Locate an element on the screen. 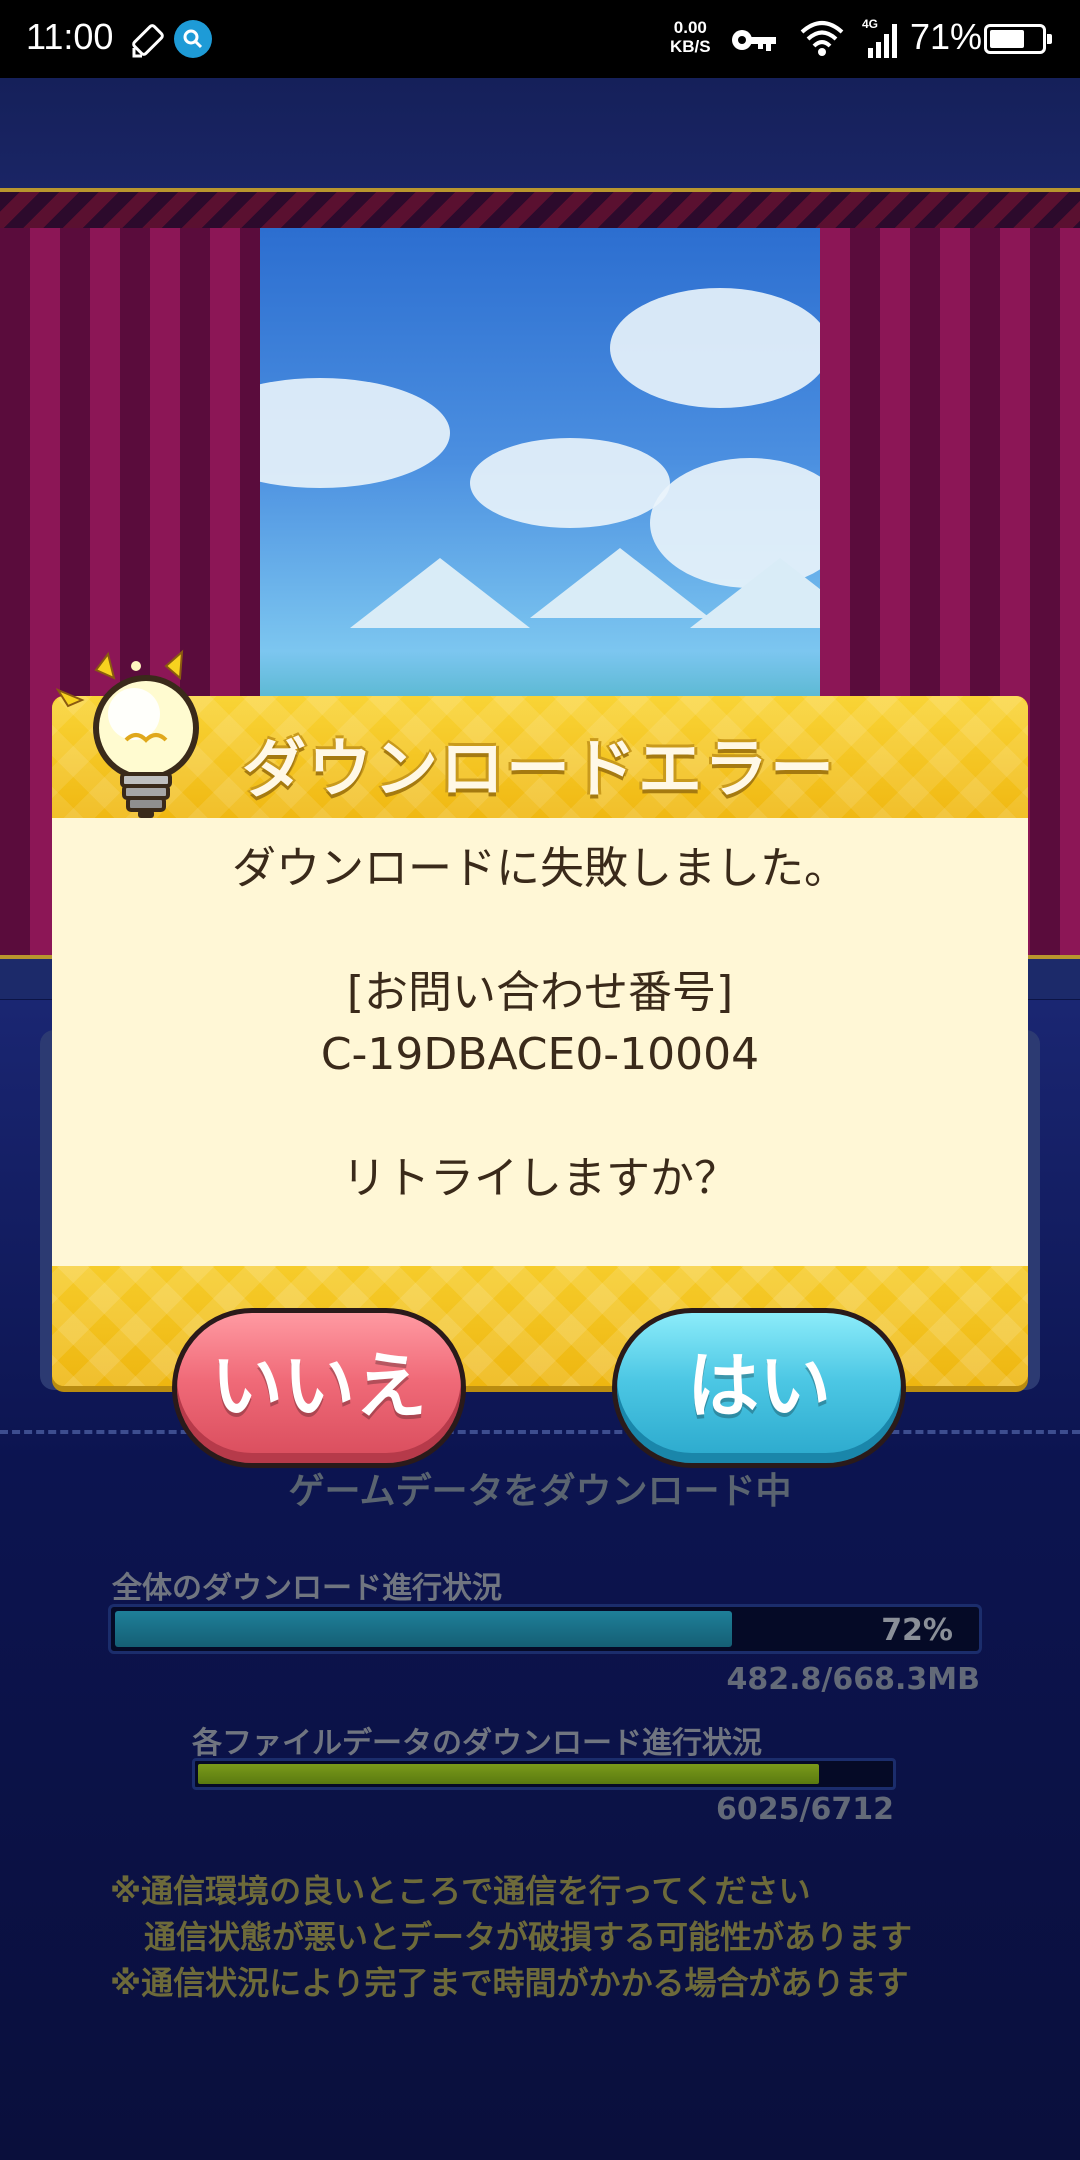  overall-progress-percent: 72% is located at coordinates (917, 1630).